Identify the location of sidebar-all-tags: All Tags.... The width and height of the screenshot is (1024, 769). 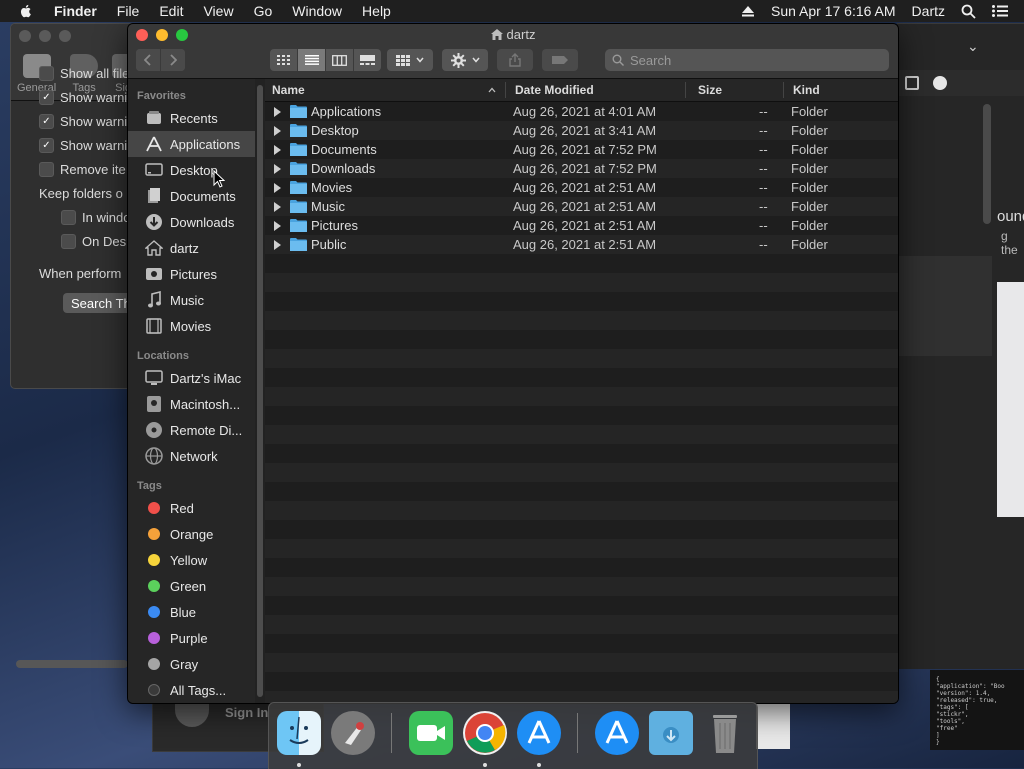
(191, 690).